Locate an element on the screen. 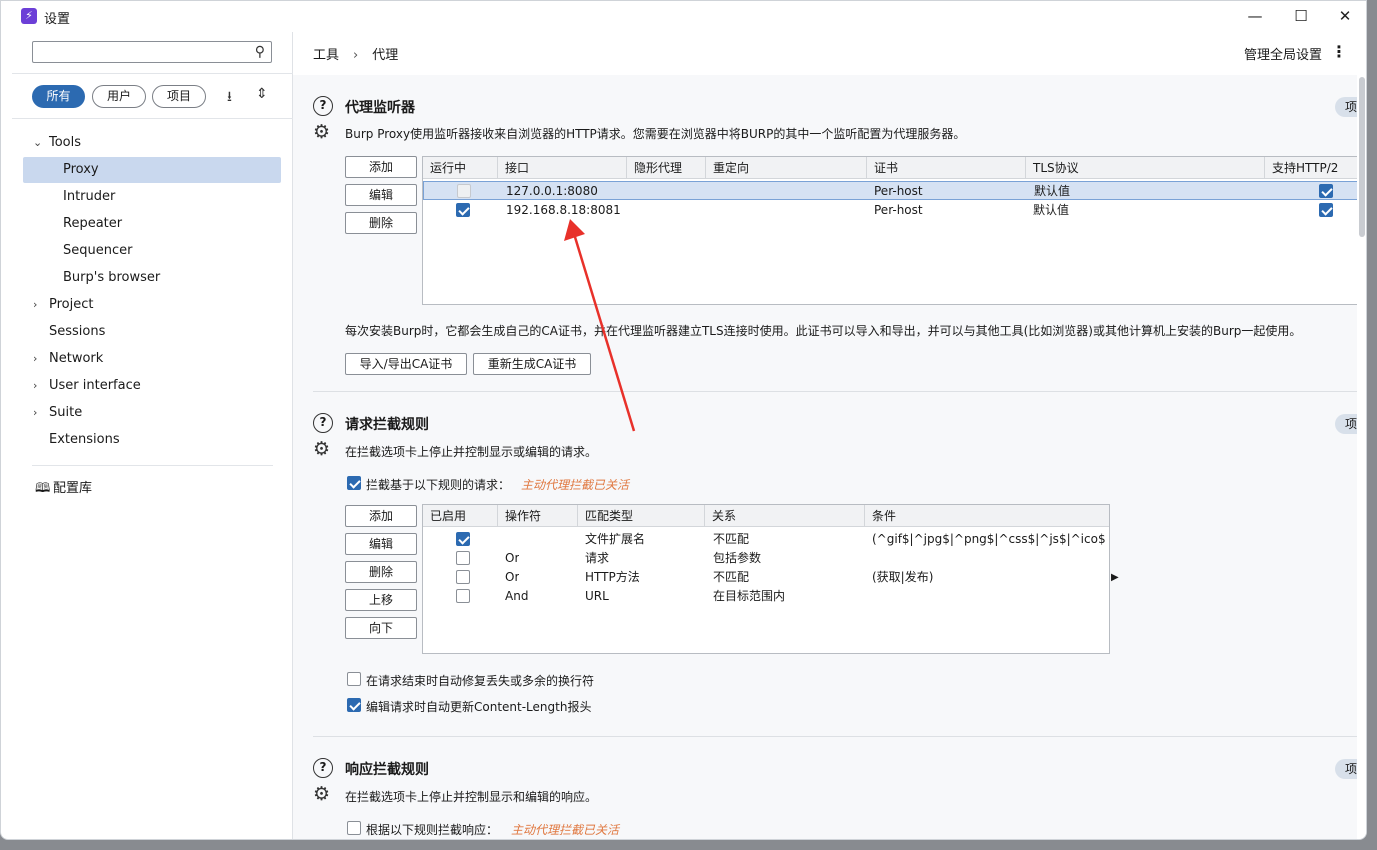 Image resolution: width=1377 pixels, height=850 pixels. edit-listener-button: 编辑 is located at coordinates (381, 195).